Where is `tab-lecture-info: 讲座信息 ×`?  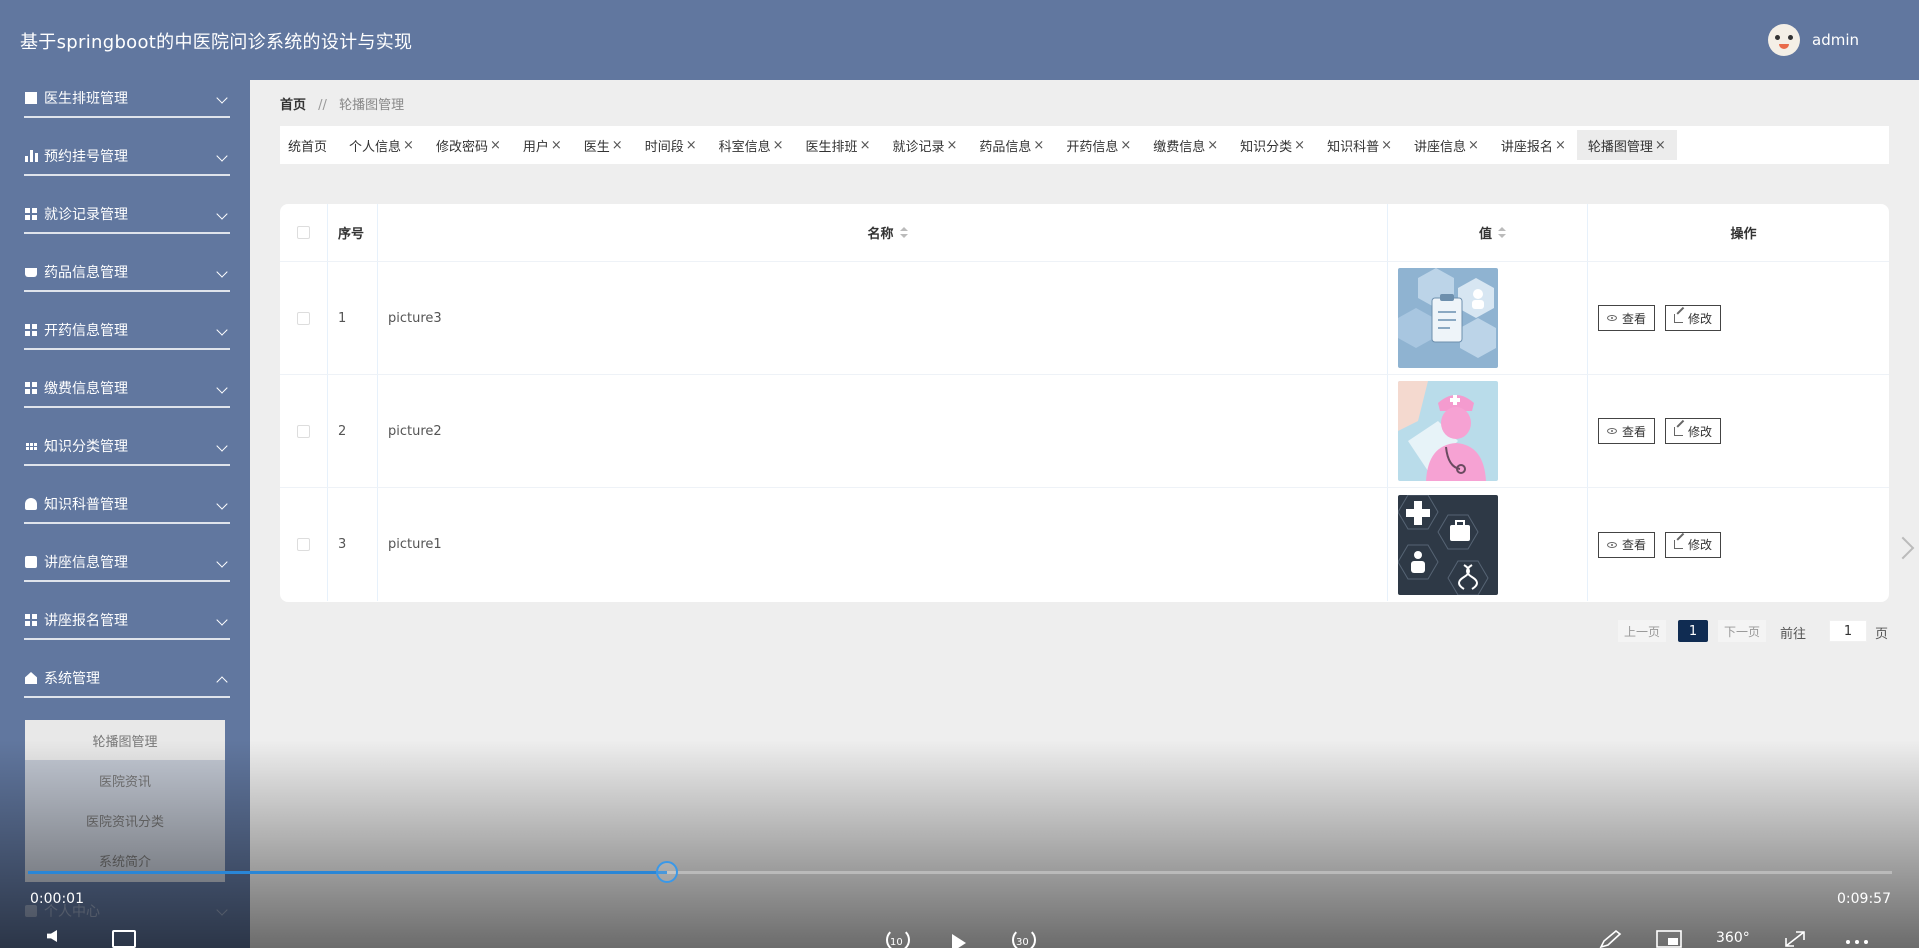 tab-lecture-info: 讲座信息 × is located at coordinates (1446, 145).